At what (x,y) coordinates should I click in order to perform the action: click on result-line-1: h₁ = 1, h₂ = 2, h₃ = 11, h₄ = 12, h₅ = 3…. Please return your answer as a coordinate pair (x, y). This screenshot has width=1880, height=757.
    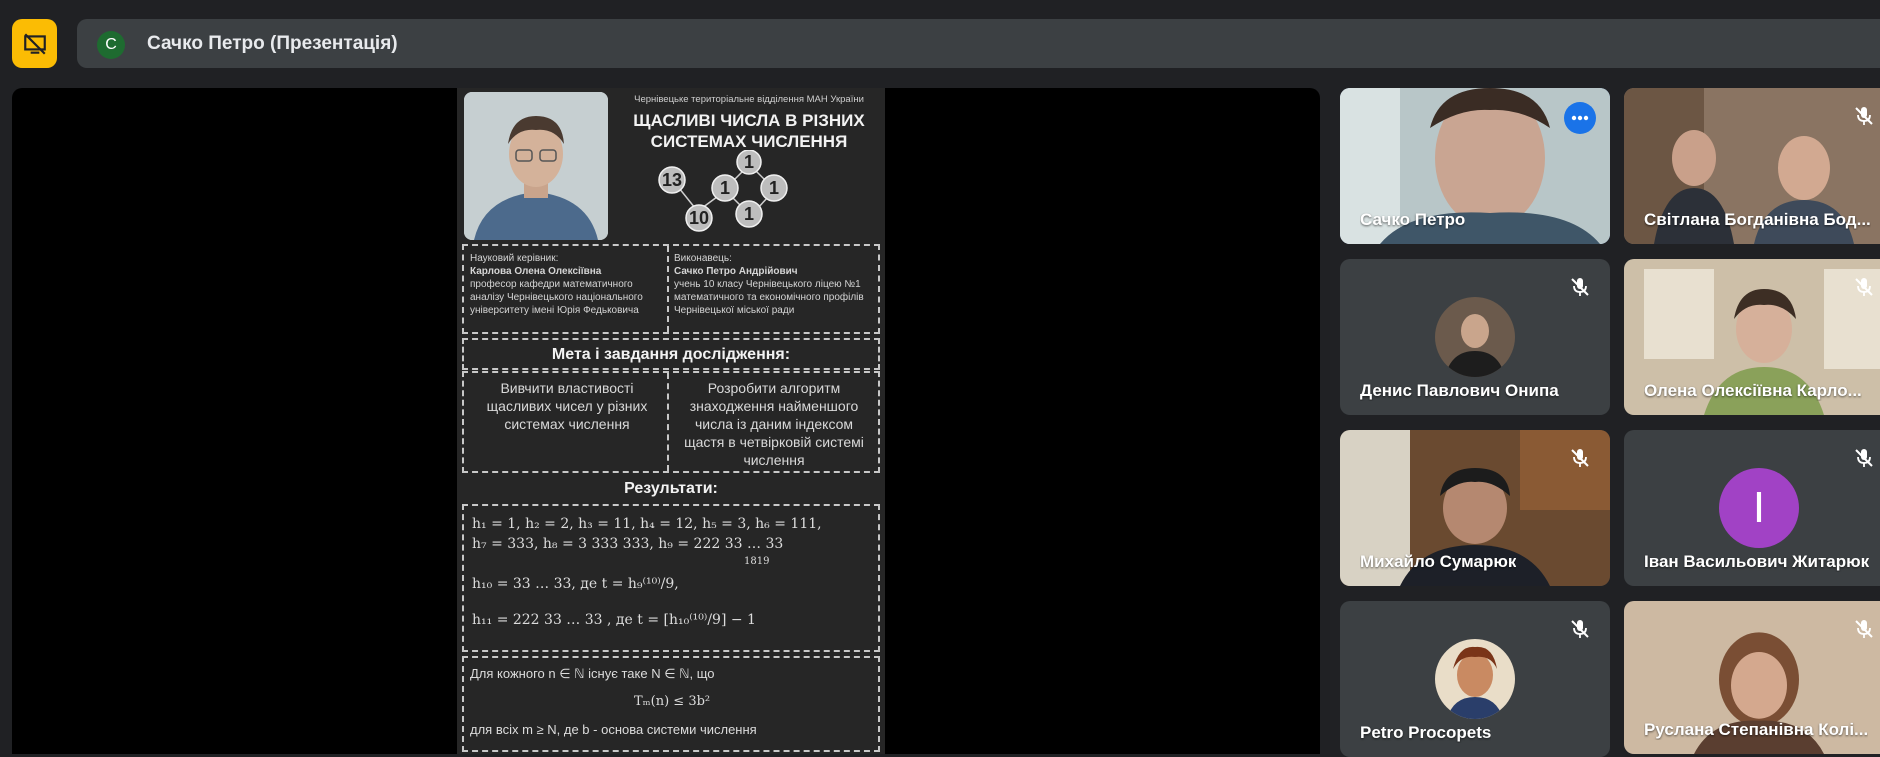
    Looking at the image, I should click on (647, 524).